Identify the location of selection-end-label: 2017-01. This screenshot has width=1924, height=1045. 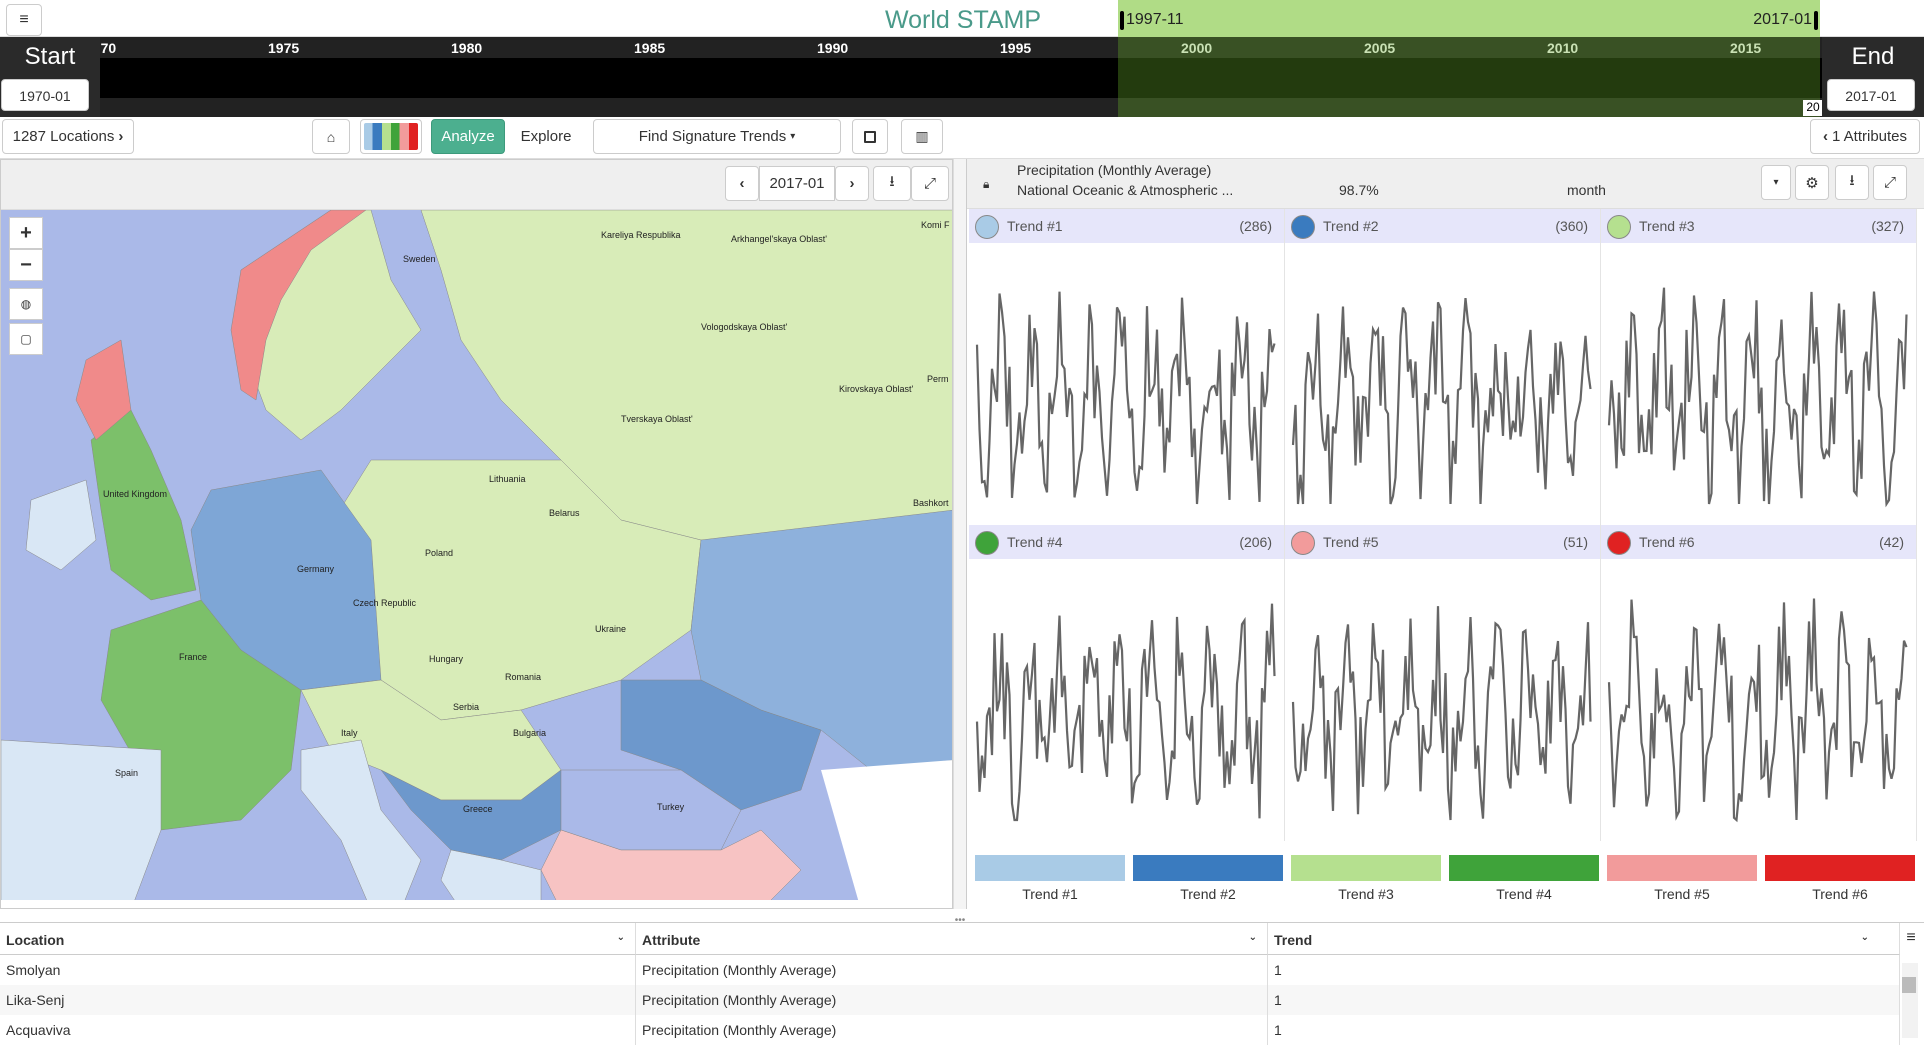
(1782, 19).